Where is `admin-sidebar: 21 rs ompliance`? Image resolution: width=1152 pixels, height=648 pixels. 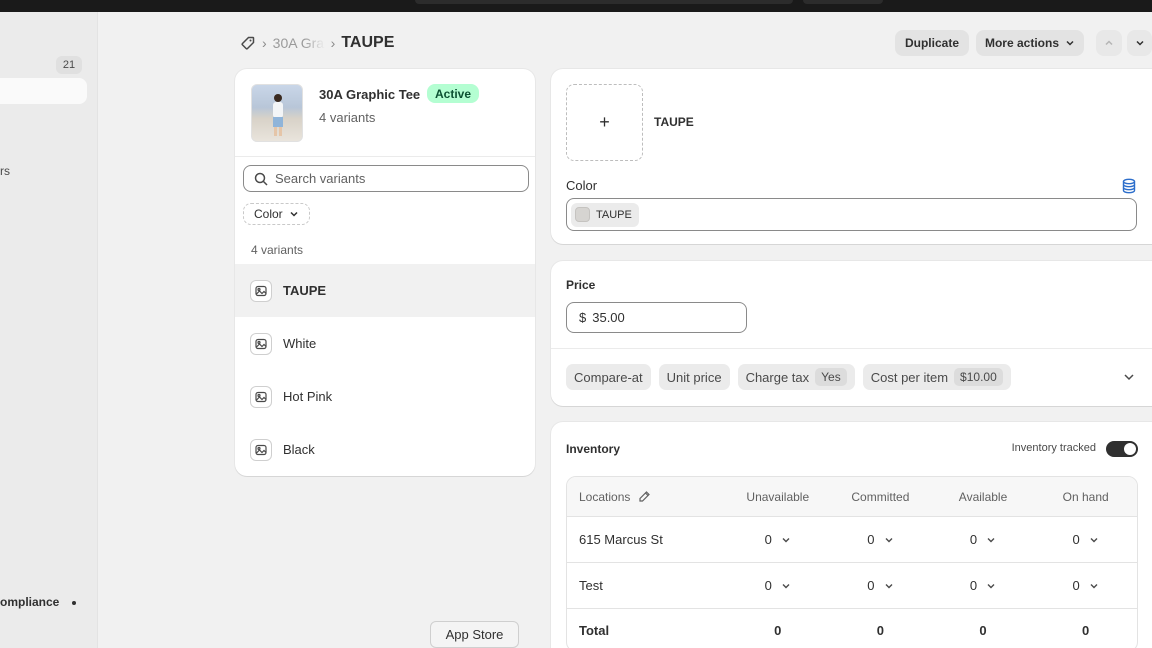 admin-sidebar: 21 rs ompliance is located at coordinates (49, 330).